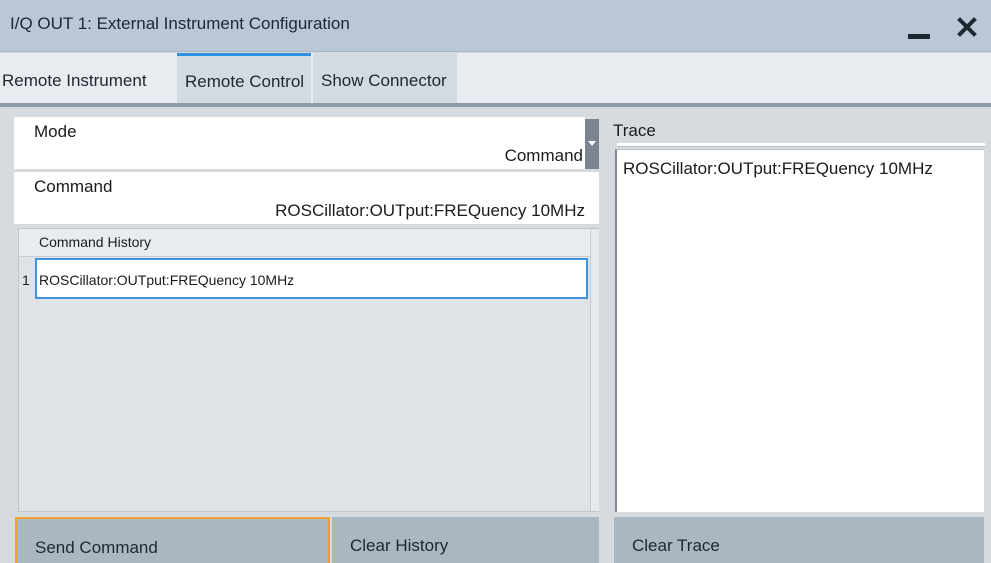 The image size is (991, 563). I want to click on mode-value: Command, so click(543, 155).